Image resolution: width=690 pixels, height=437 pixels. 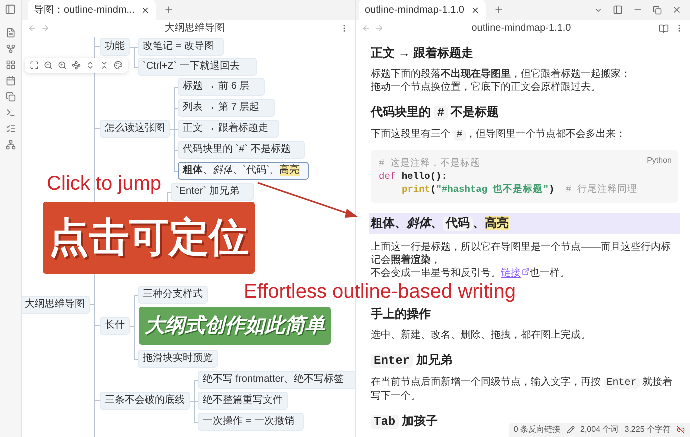 I want to click on heading: Enter 加兄弟, so click(x=524, y=360).